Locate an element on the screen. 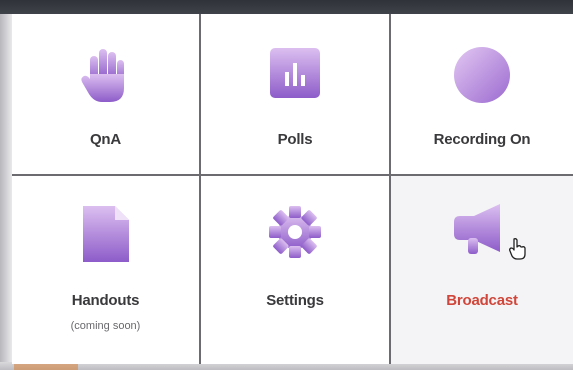 Image resolution: width=573 pixels, height=370 pixels. poll-chart-icon is located at coordinates (295, 75).